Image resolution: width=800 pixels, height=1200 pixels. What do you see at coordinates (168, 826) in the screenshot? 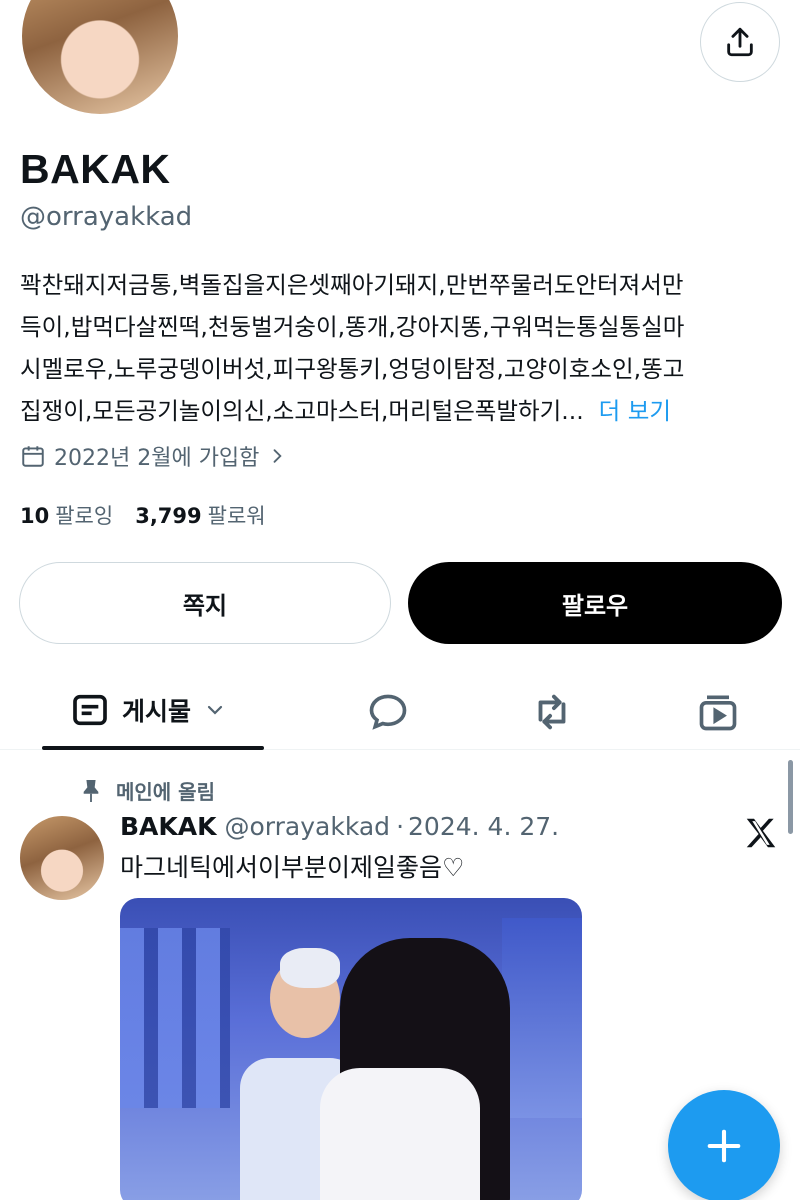
I see `post-author-name: BAKAK` at bounding box center [168, 826].